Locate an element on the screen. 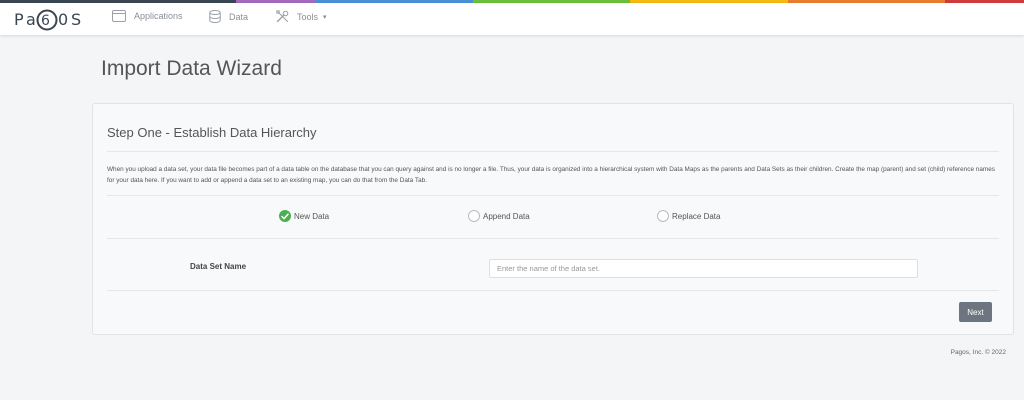 This screenshot has height=400, width=1024. pagos-logo: P a 6 0 S is located at coordinates (51, 20).